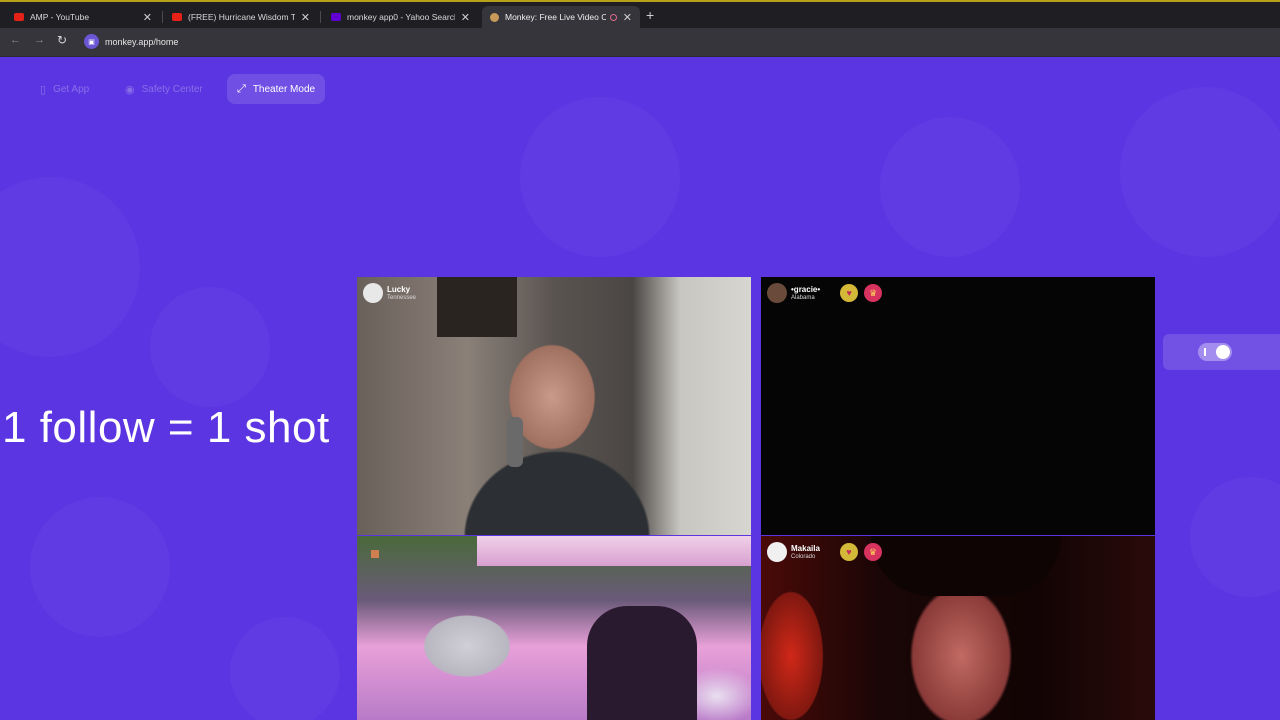  I want to click on recording-icon, so click(613, 17).